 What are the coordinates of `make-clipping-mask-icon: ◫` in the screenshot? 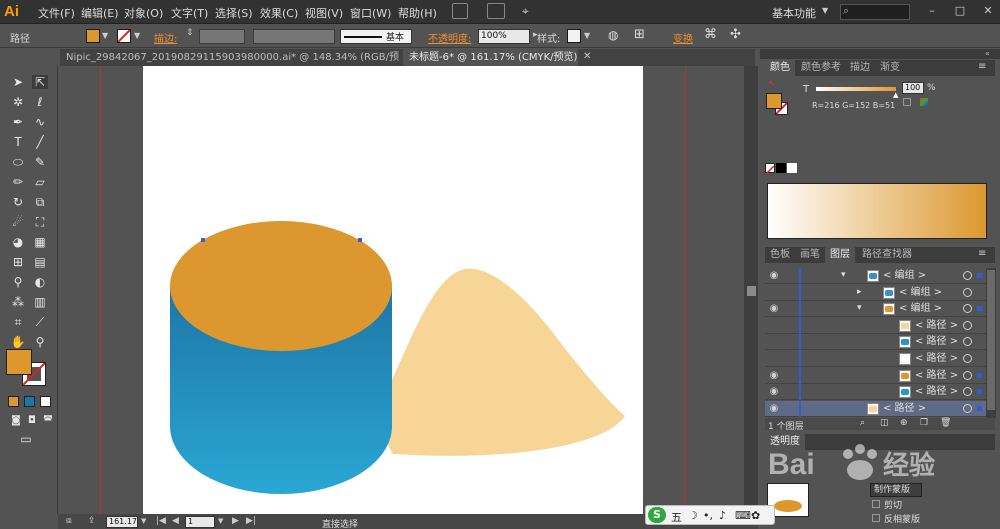 It's located at (884, 423).